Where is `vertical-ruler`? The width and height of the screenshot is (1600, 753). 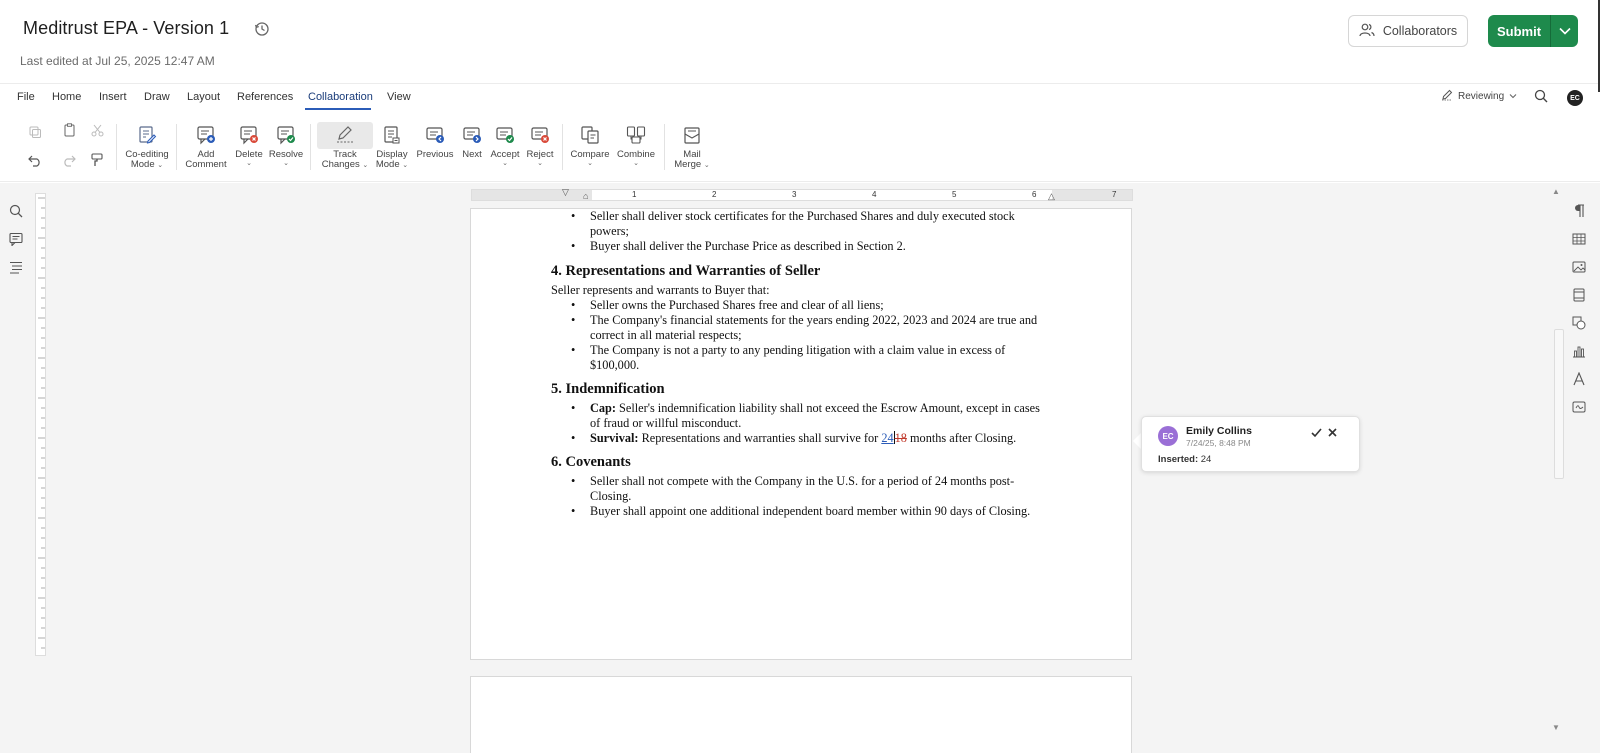
vertical-ruler is located at coordinates (40, 424).